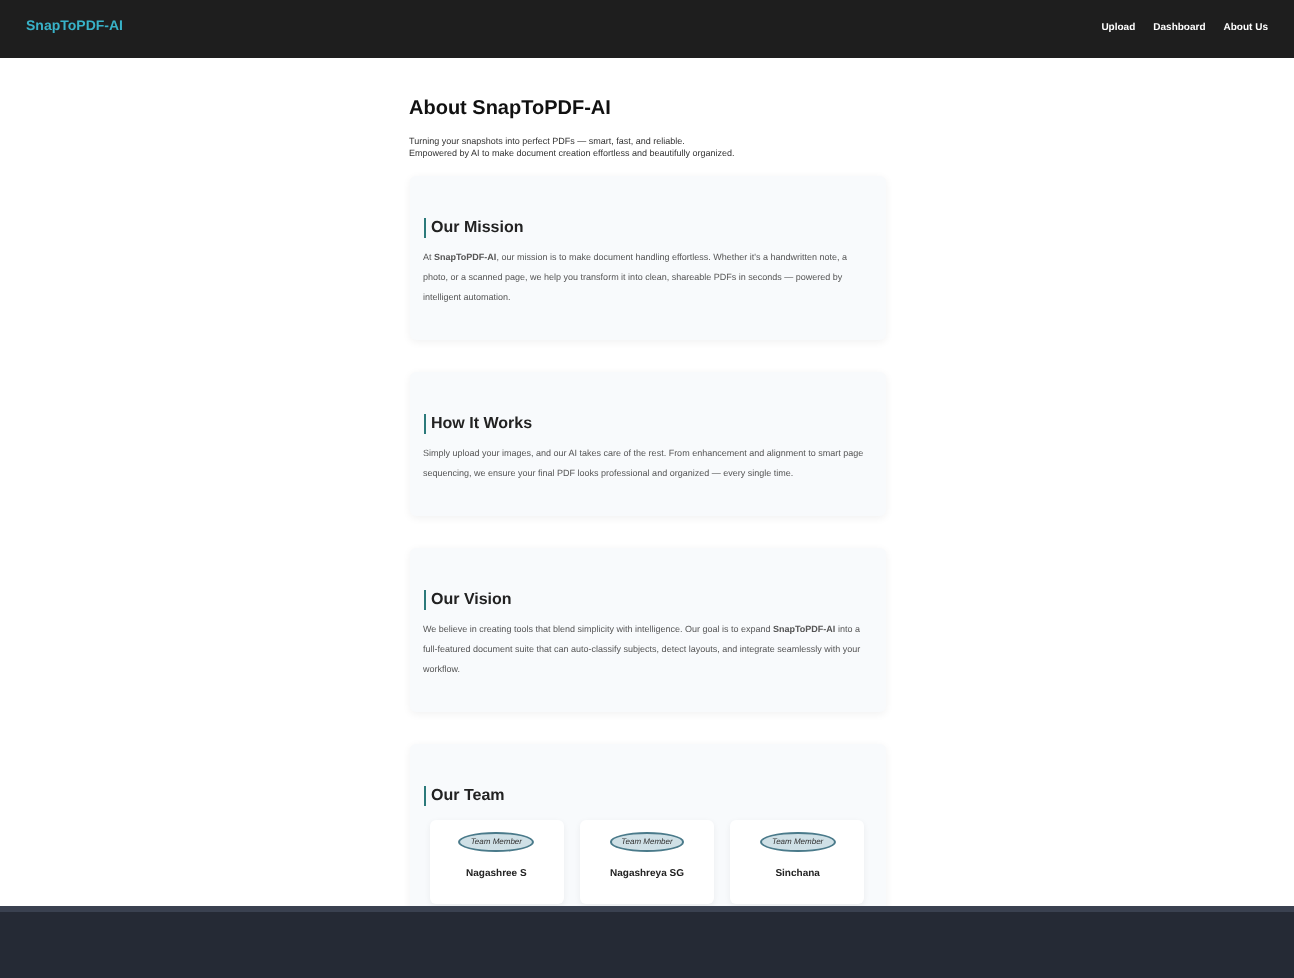 Image resolution: width=1294 pixels, height=978 pixels. Describe the element at coordinates (482, 424) in the screenshot. I see `section-heading: How It Works` at that location.